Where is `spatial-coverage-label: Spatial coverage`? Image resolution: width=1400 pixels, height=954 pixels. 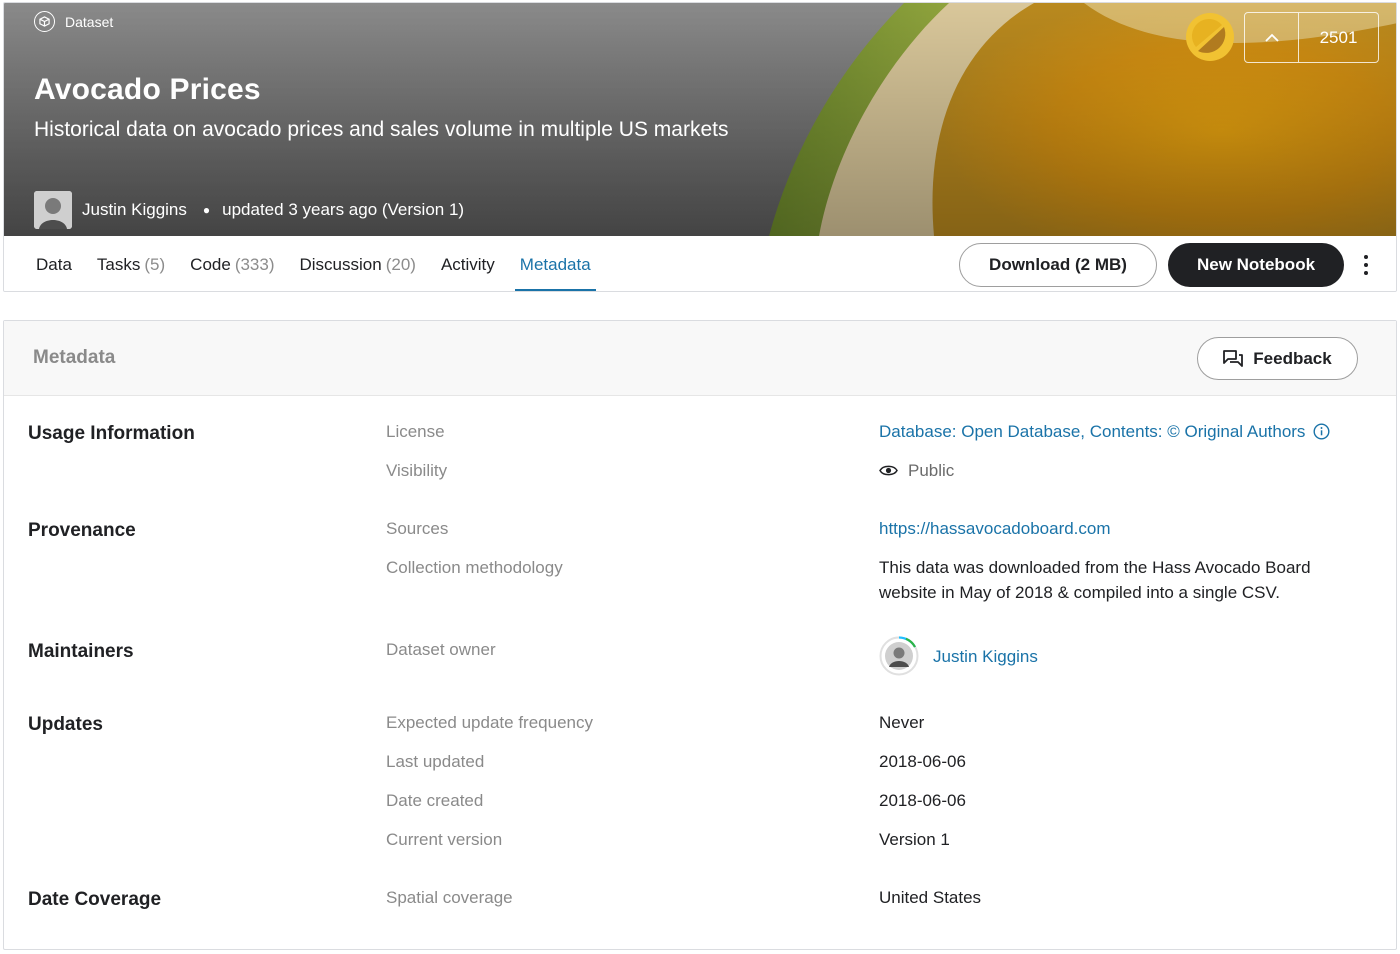 spatial-coverage-label: Spatial coverage is located at coordinates (449, 897).